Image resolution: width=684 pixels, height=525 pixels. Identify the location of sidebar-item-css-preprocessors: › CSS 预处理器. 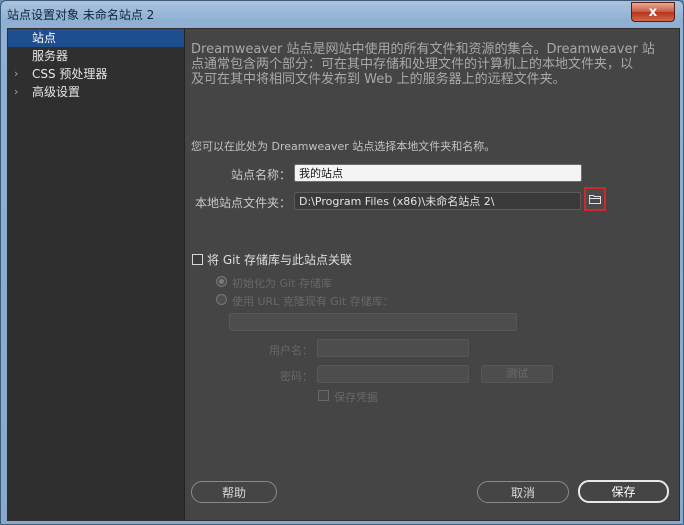
(96, 74).